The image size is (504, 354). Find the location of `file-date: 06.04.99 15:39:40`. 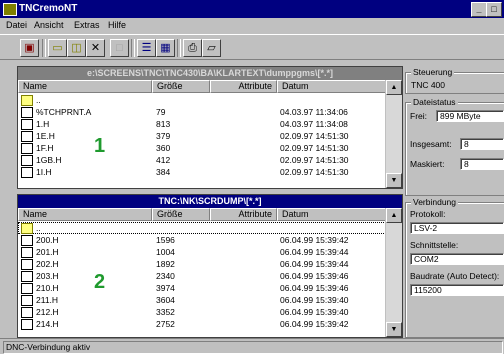

file-date: 06.04.99 15:39:40 is located at coordinates (314, 300).